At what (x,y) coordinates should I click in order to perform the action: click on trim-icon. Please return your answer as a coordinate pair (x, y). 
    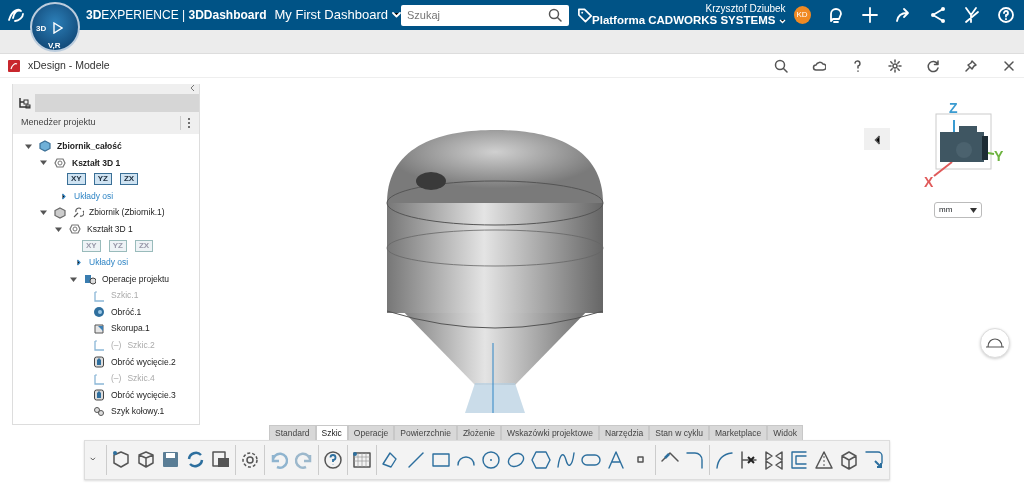
    Looking at the image, I should click on (749, 460).